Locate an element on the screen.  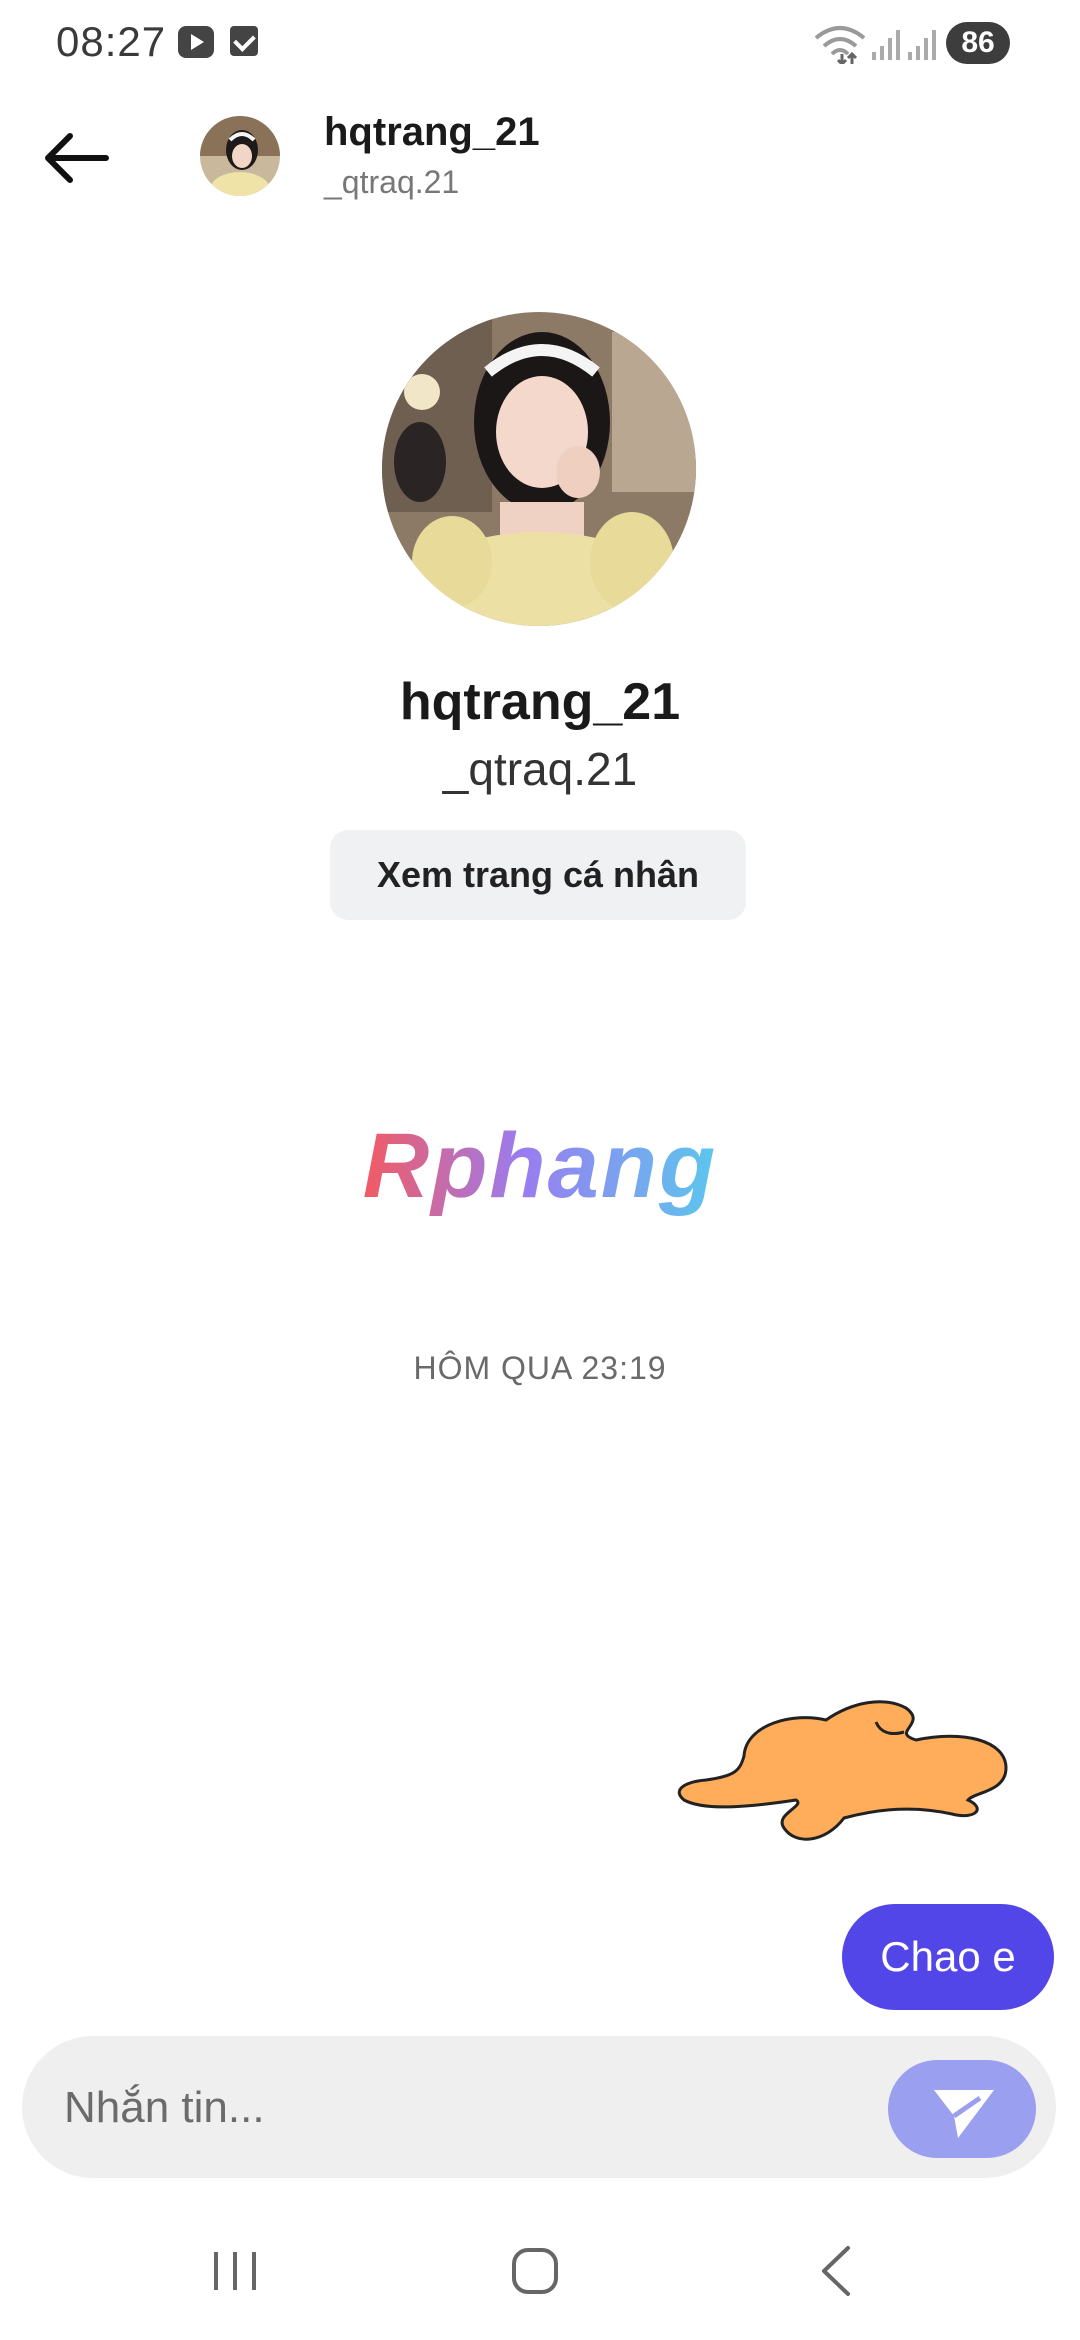
sticker-message is located at coordinates (843, 1770).